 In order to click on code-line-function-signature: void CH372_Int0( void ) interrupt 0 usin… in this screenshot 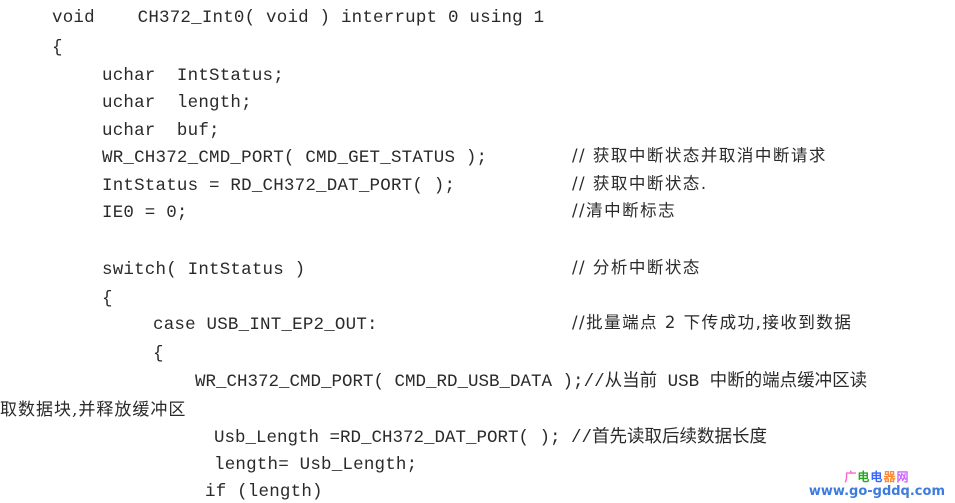, I will do `click(298, 18)`.